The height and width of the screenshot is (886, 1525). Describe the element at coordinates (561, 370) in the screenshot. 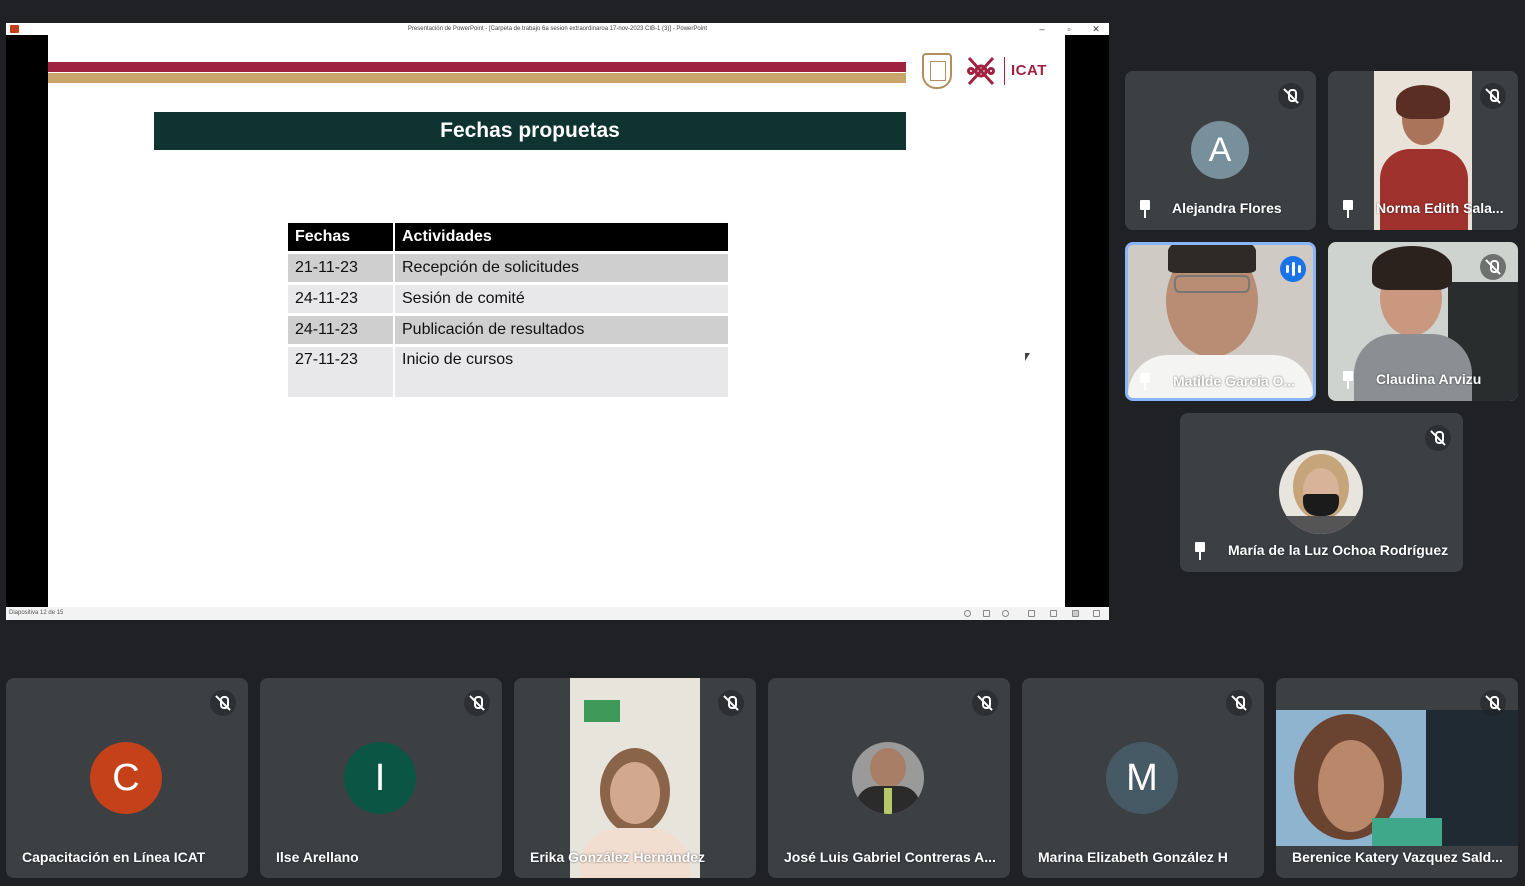

I see `activity-cell: Inicio de cursos` at that location.